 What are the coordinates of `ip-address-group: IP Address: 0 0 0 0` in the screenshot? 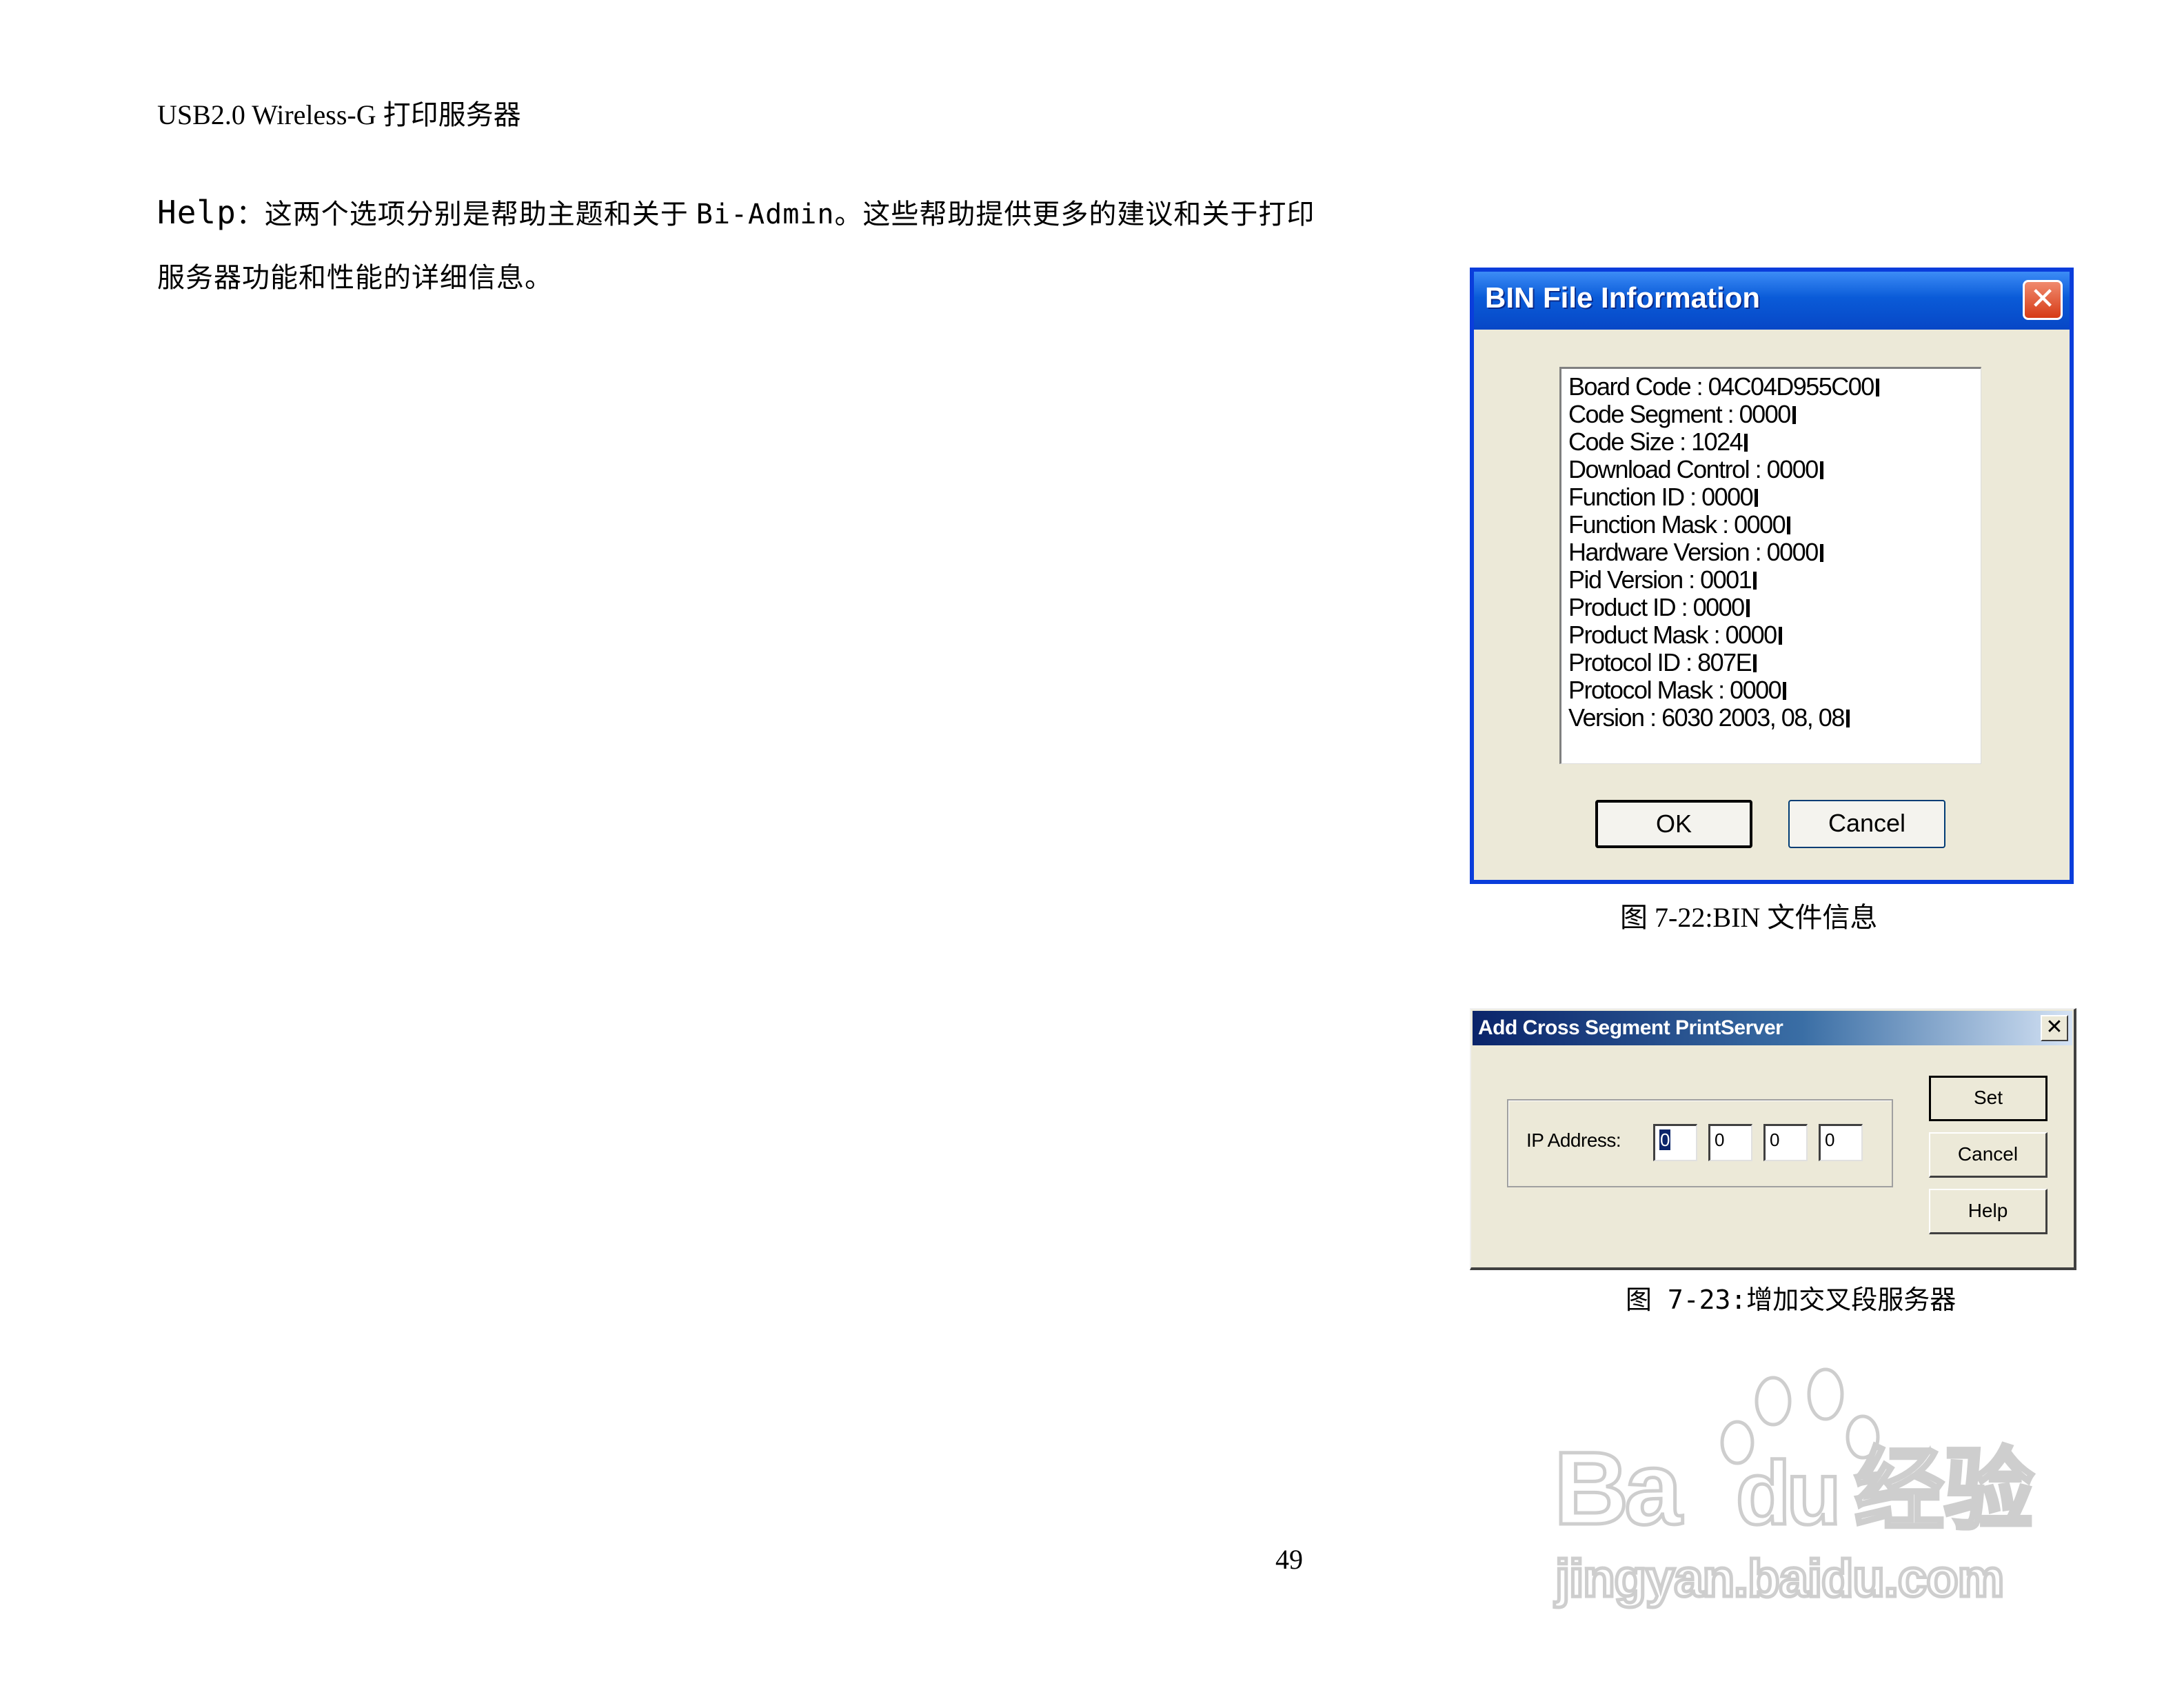 It's located at (1700, 1143).